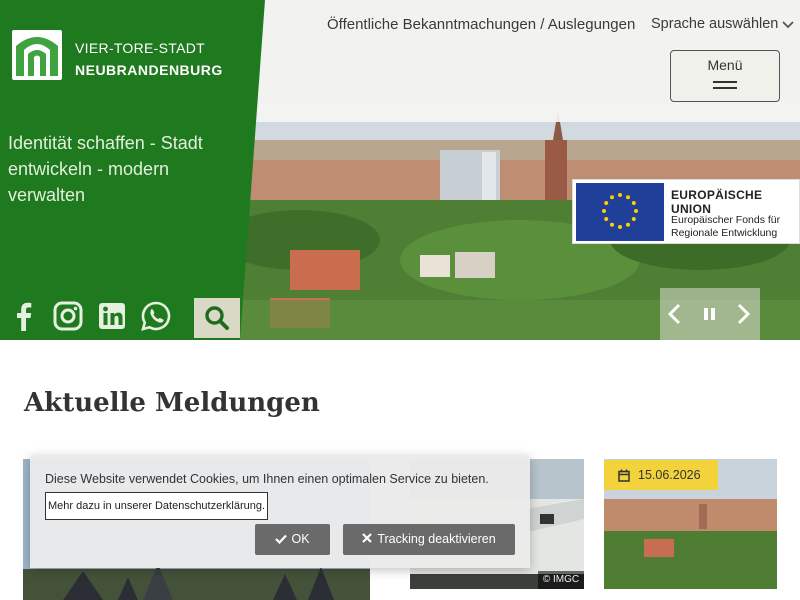  Describe the element at coordinates (149, 70) in the screenshot. I see `logo-line-2: NEUBRANDENBURG` at that location.